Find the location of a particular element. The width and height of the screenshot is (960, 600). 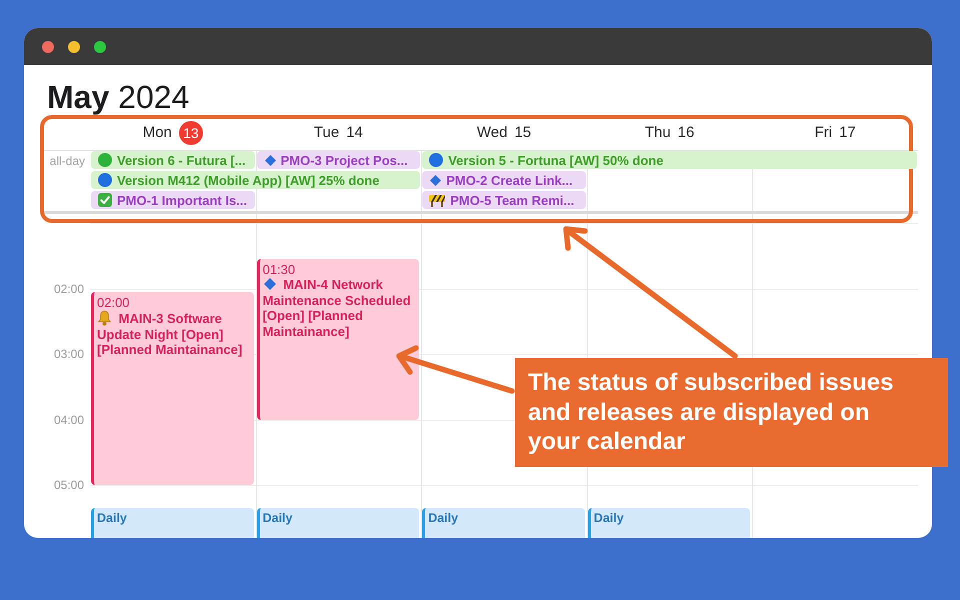

annotation-callout: The status of subscribed issues and releases are displayed on your calendar is located at coordinates (731, 412).